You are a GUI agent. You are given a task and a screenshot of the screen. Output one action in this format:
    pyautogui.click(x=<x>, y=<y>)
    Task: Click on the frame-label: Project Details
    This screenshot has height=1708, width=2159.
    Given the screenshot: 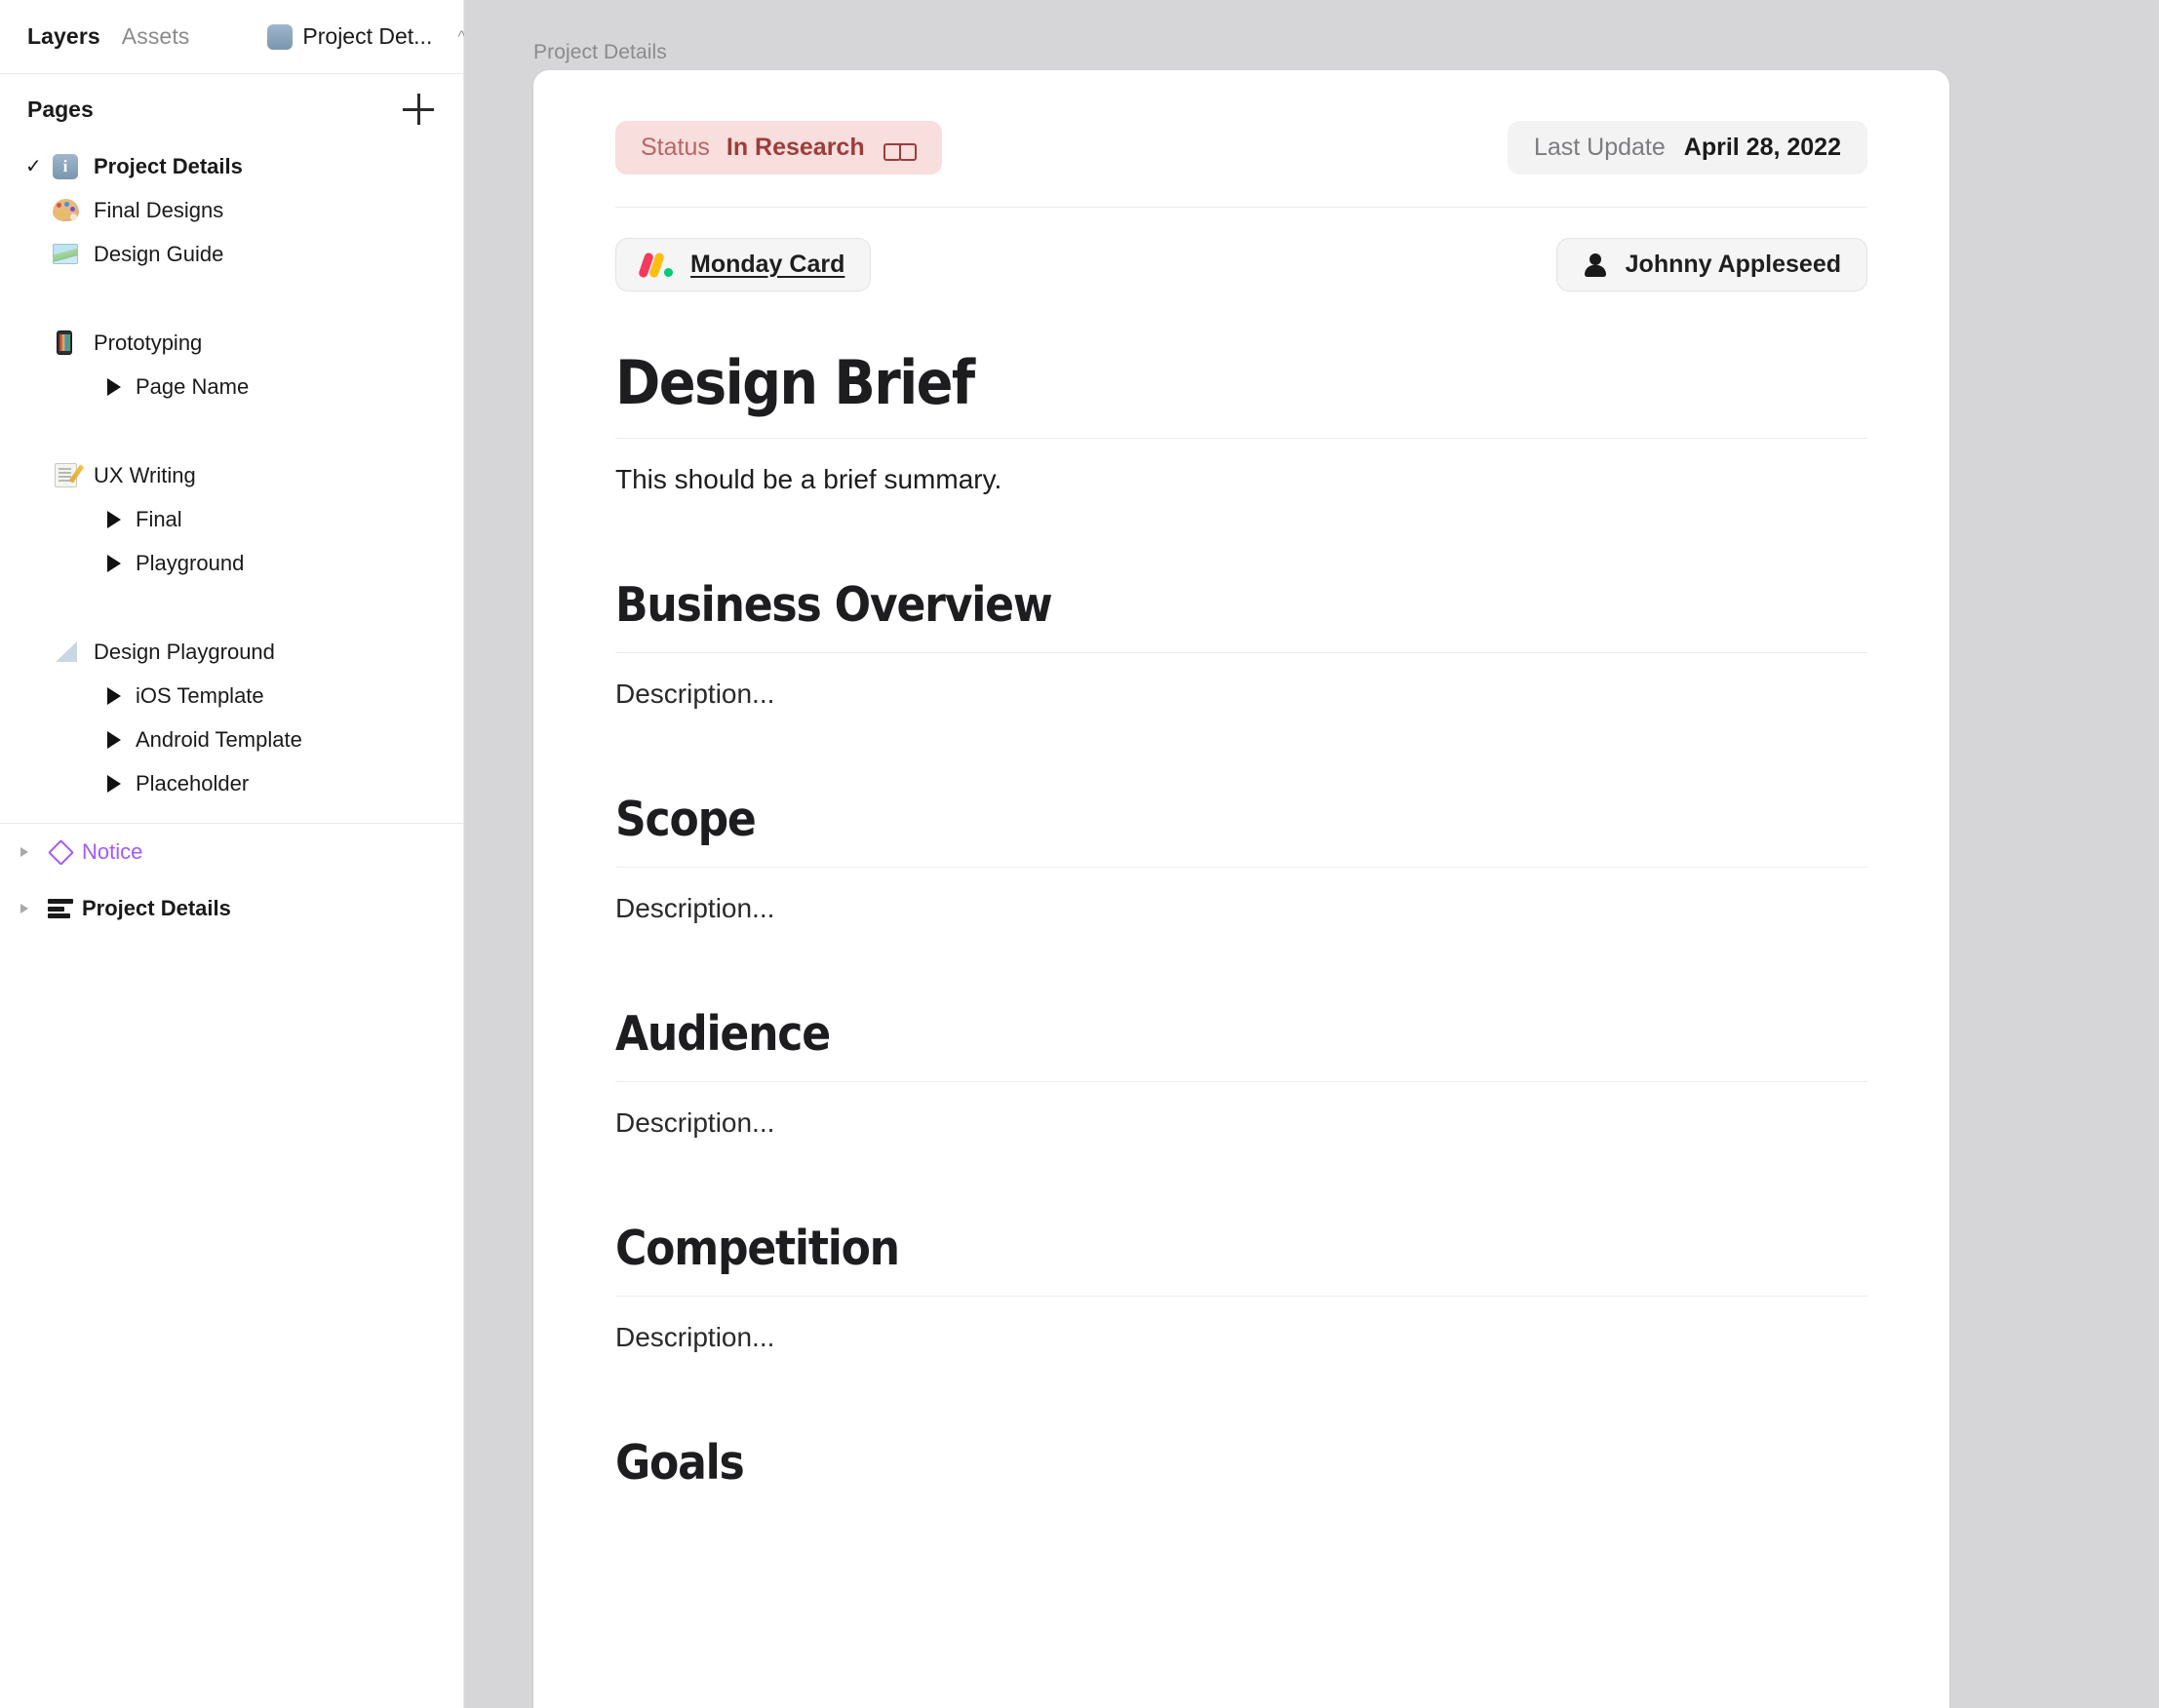 What is the action you would take?
    pyautogui.click(x=600, y=52)
    